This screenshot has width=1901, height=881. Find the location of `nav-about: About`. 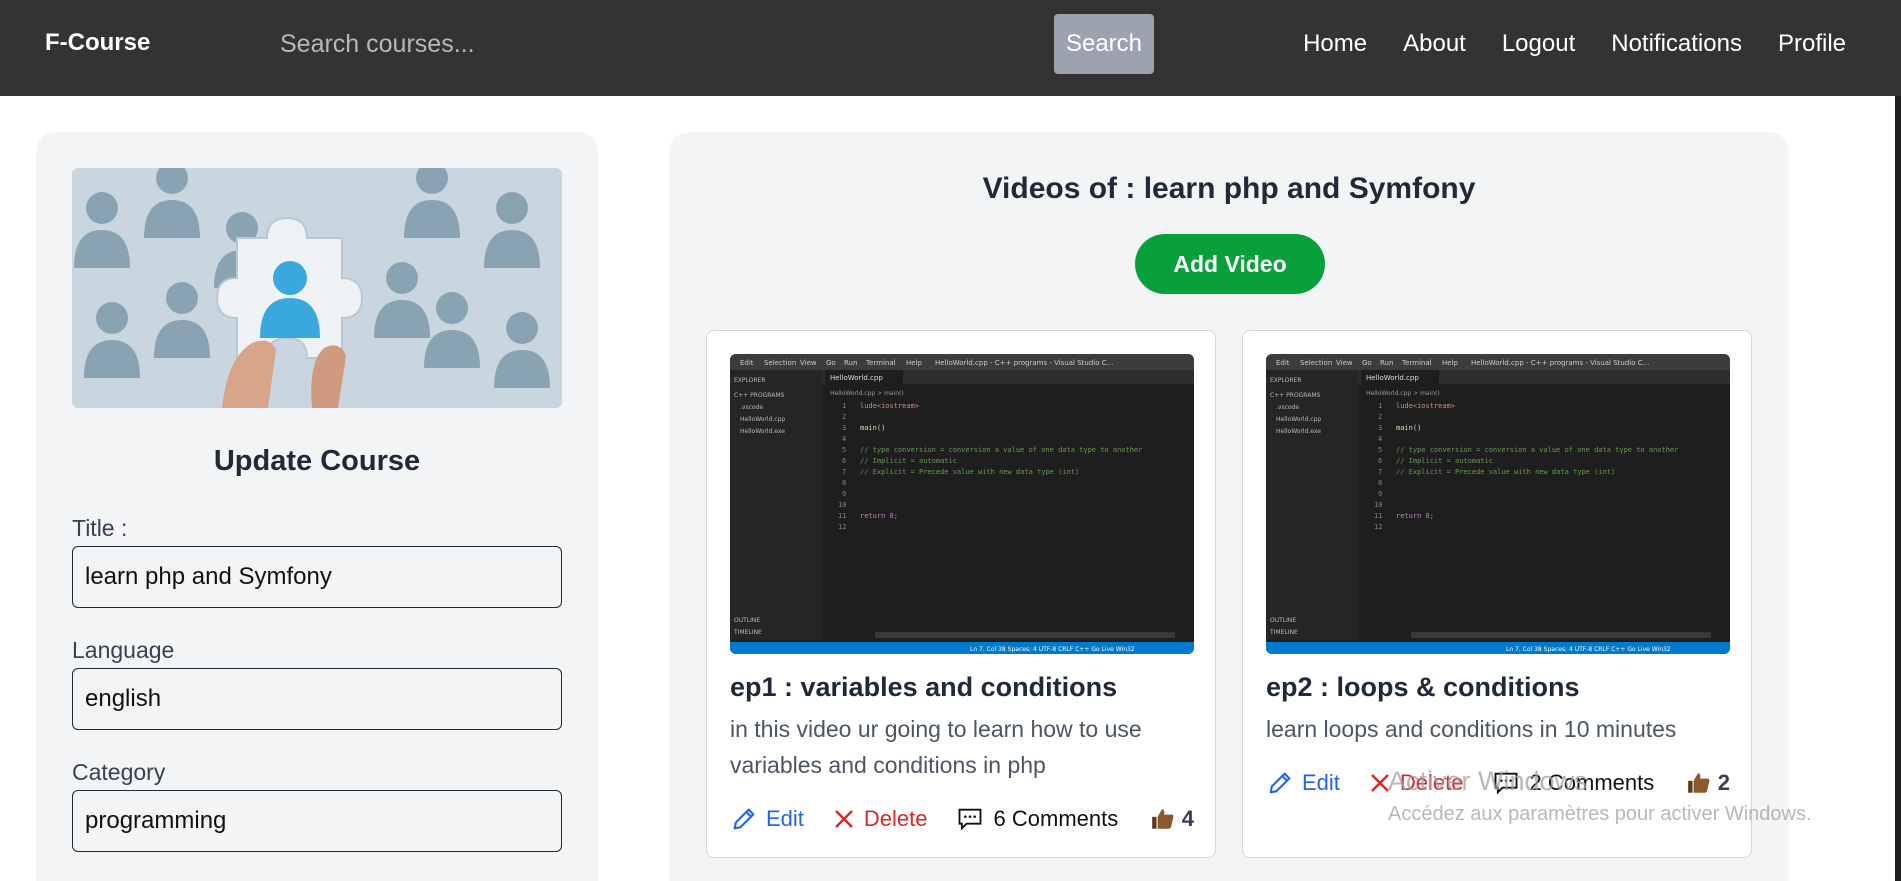

nav-about: About is located at coordinates (1434, 44).